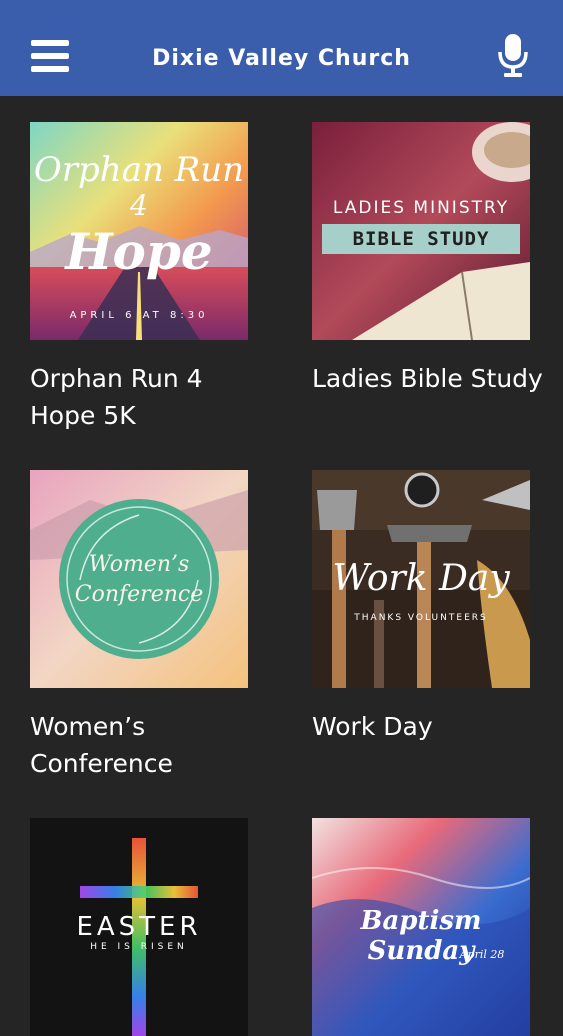 The width and height of the screenshot is (563, 1036). I want to click on thumbnail-title: EASTER, so click(139, 927).